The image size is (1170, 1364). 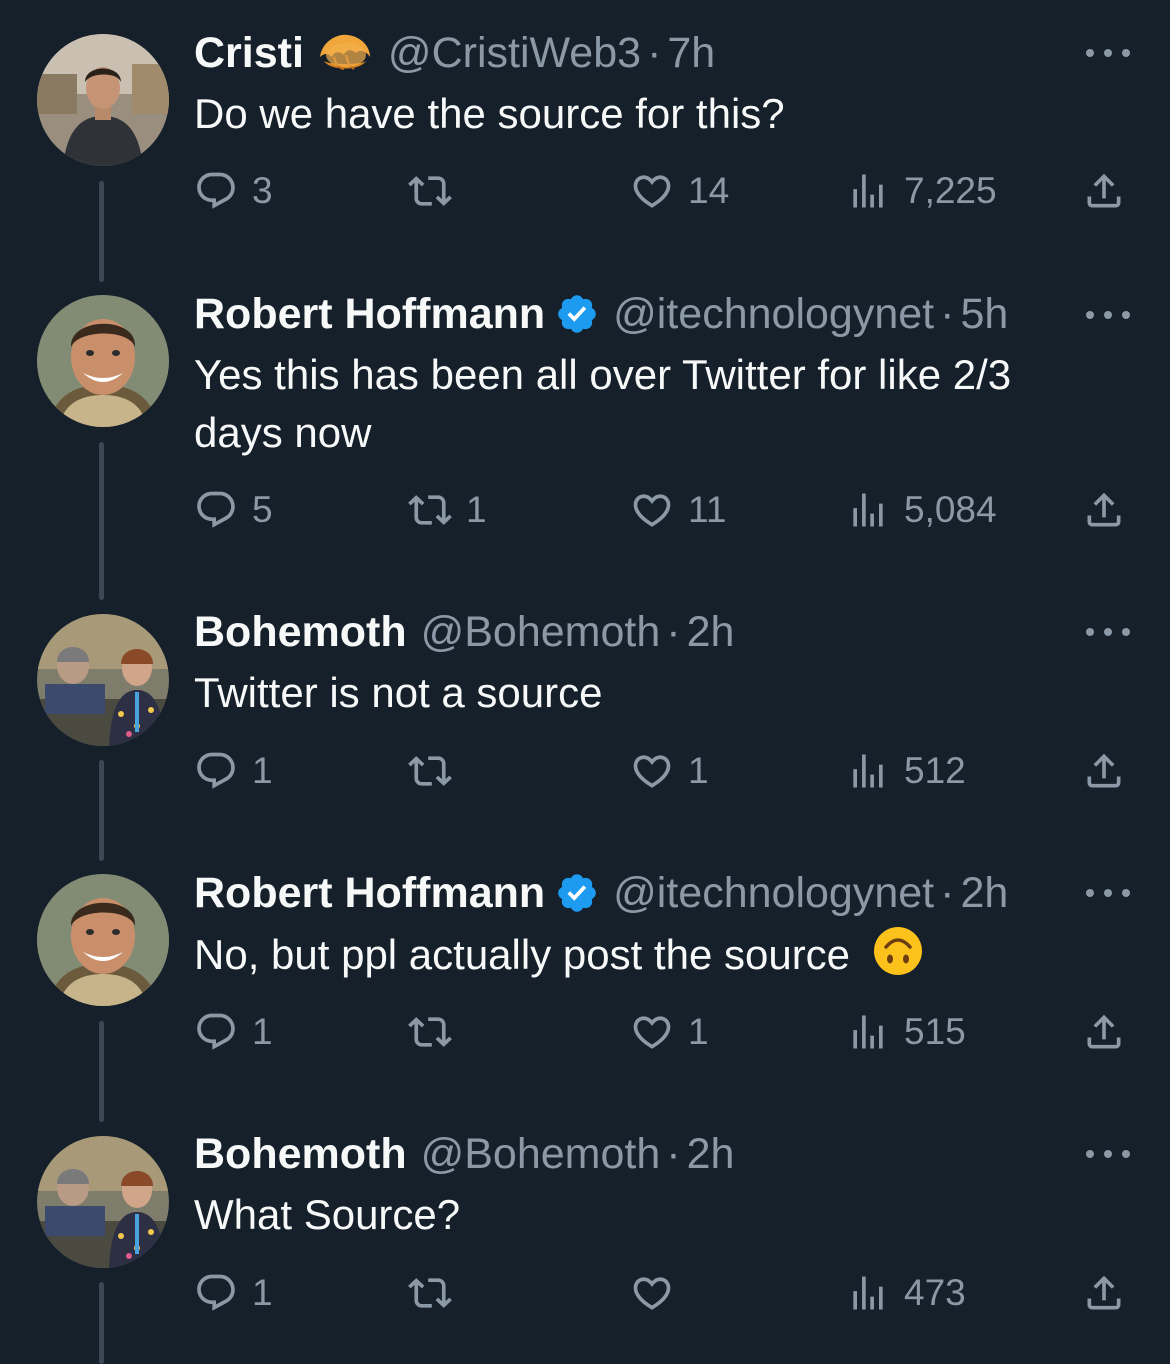 I want to click on view-count: 512, so click(x=935, y=770).